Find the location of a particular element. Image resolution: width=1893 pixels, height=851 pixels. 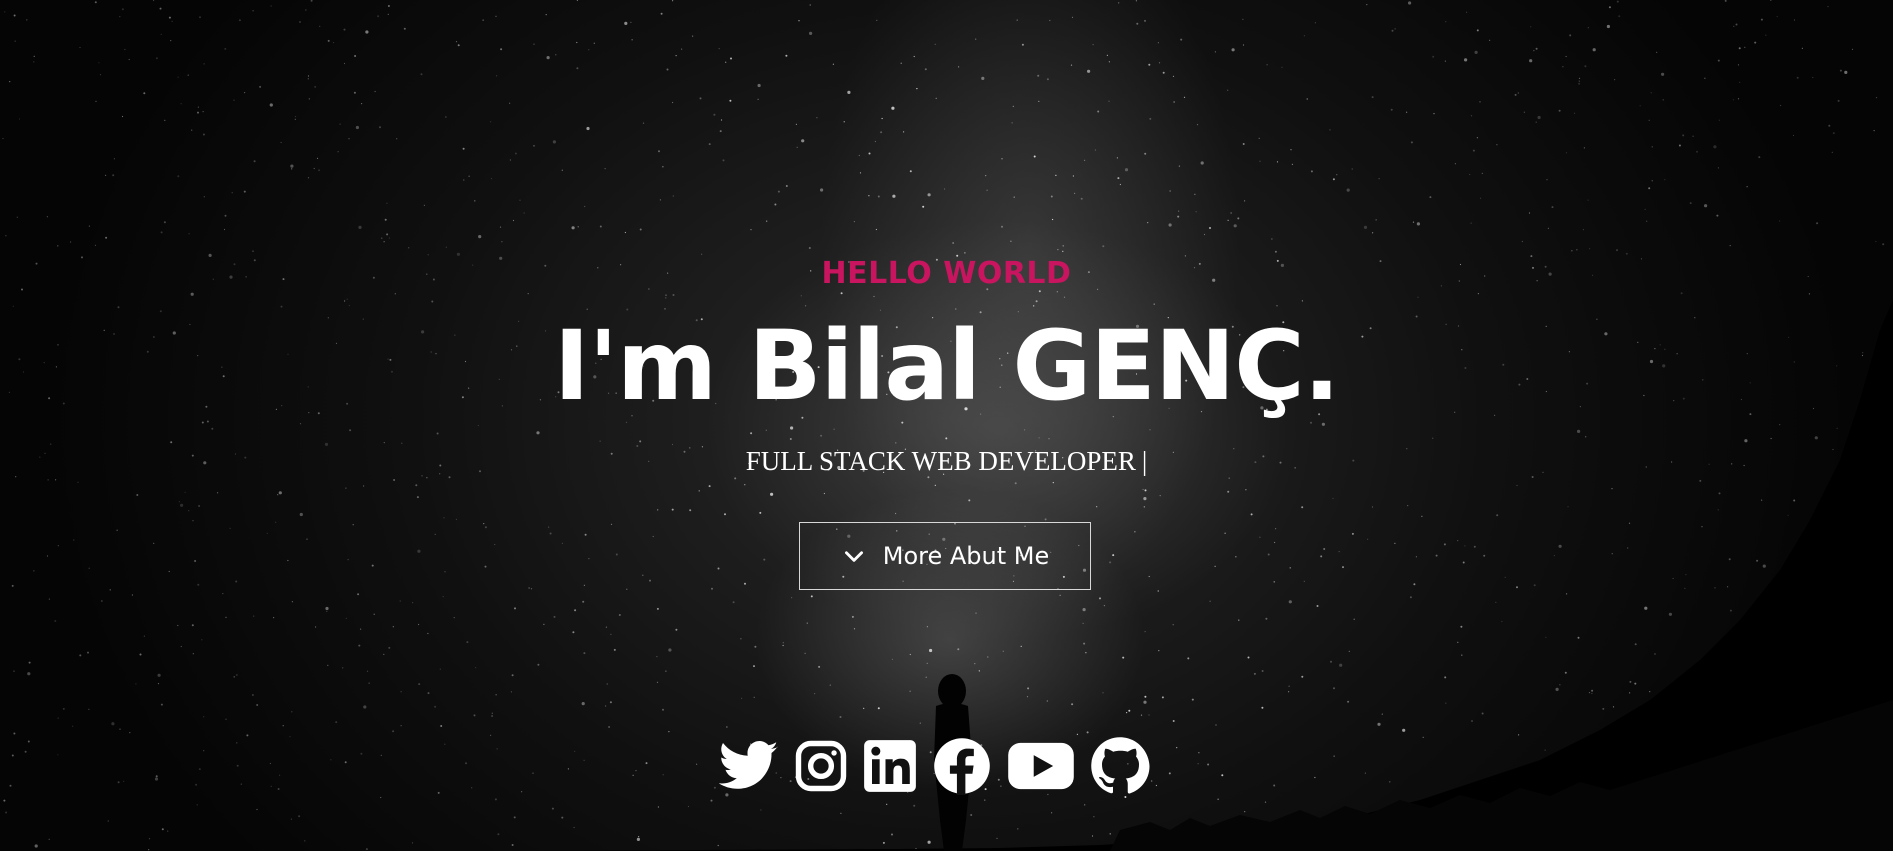

instagram-icon is located at coordinates (821, 766).